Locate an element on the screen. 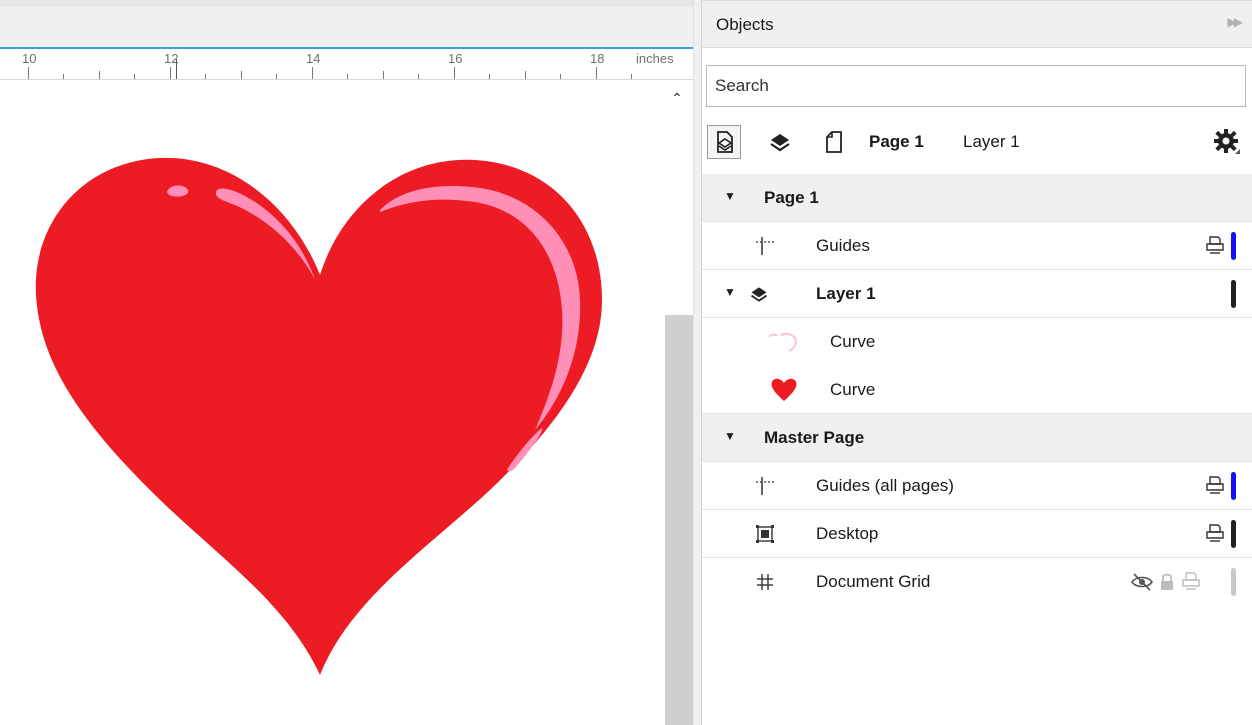 The height and width of the screenshot is (725, 1252). gear-icon is located at coordinates (1227, 141).